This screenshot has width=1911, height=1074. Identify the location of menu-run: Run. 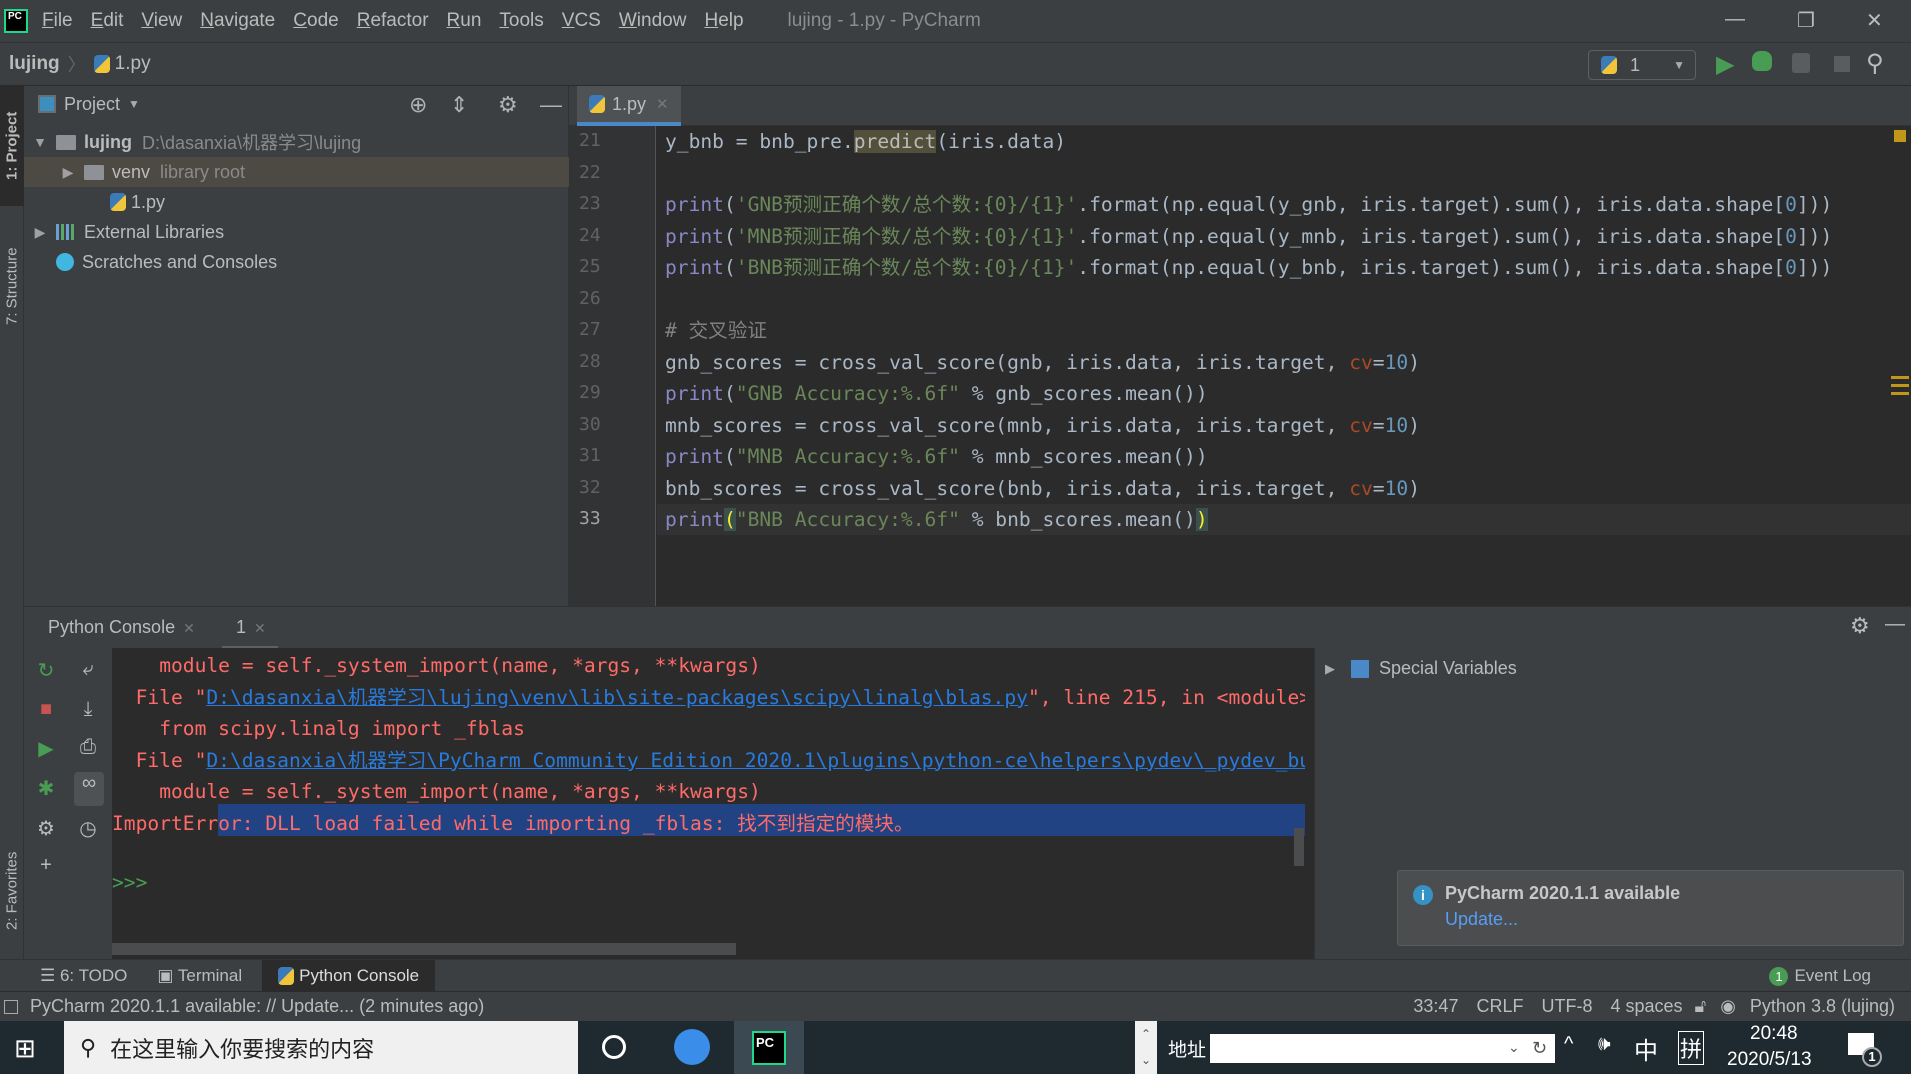
(464, 21).